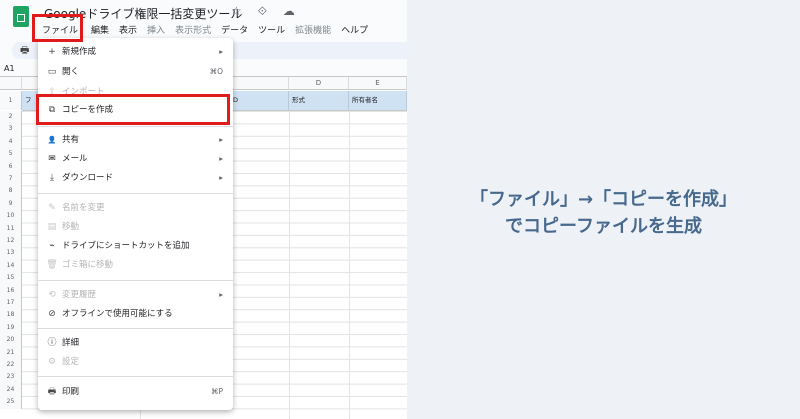 Image resolution: width=800 pixels, height=419 pixels. What do you see at coordinates (11, 154) in the screenshot?
I see `row-header: 5` at bounding box center [11, 154].